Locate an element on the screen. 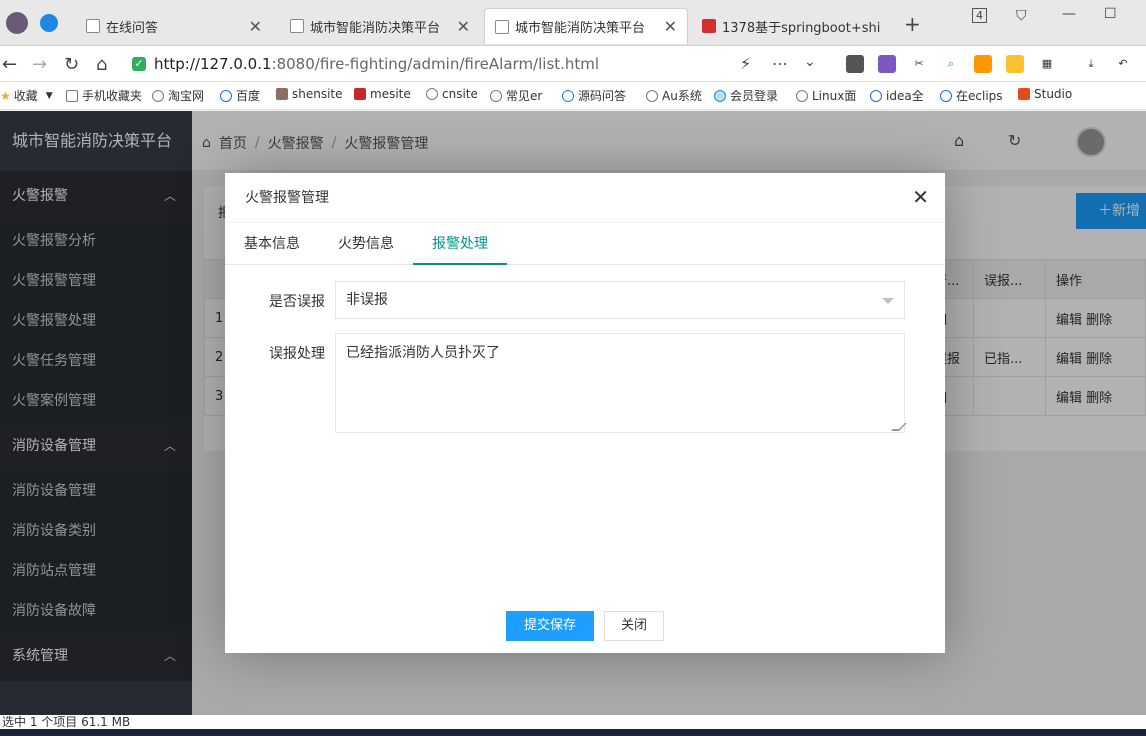  tab-online-qa: 在线问答 ✕ is located at coordinates (174, 26).